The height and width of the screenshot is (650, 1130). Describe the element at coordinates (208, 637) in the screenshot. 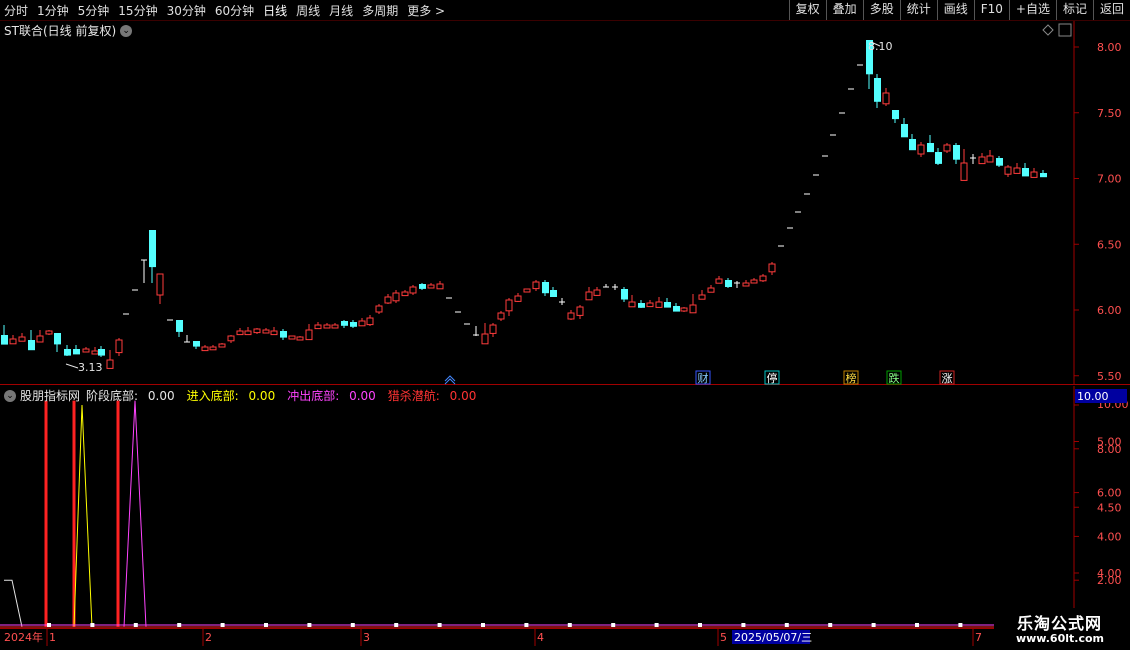

I see `time-axis-label: 2` at that location.